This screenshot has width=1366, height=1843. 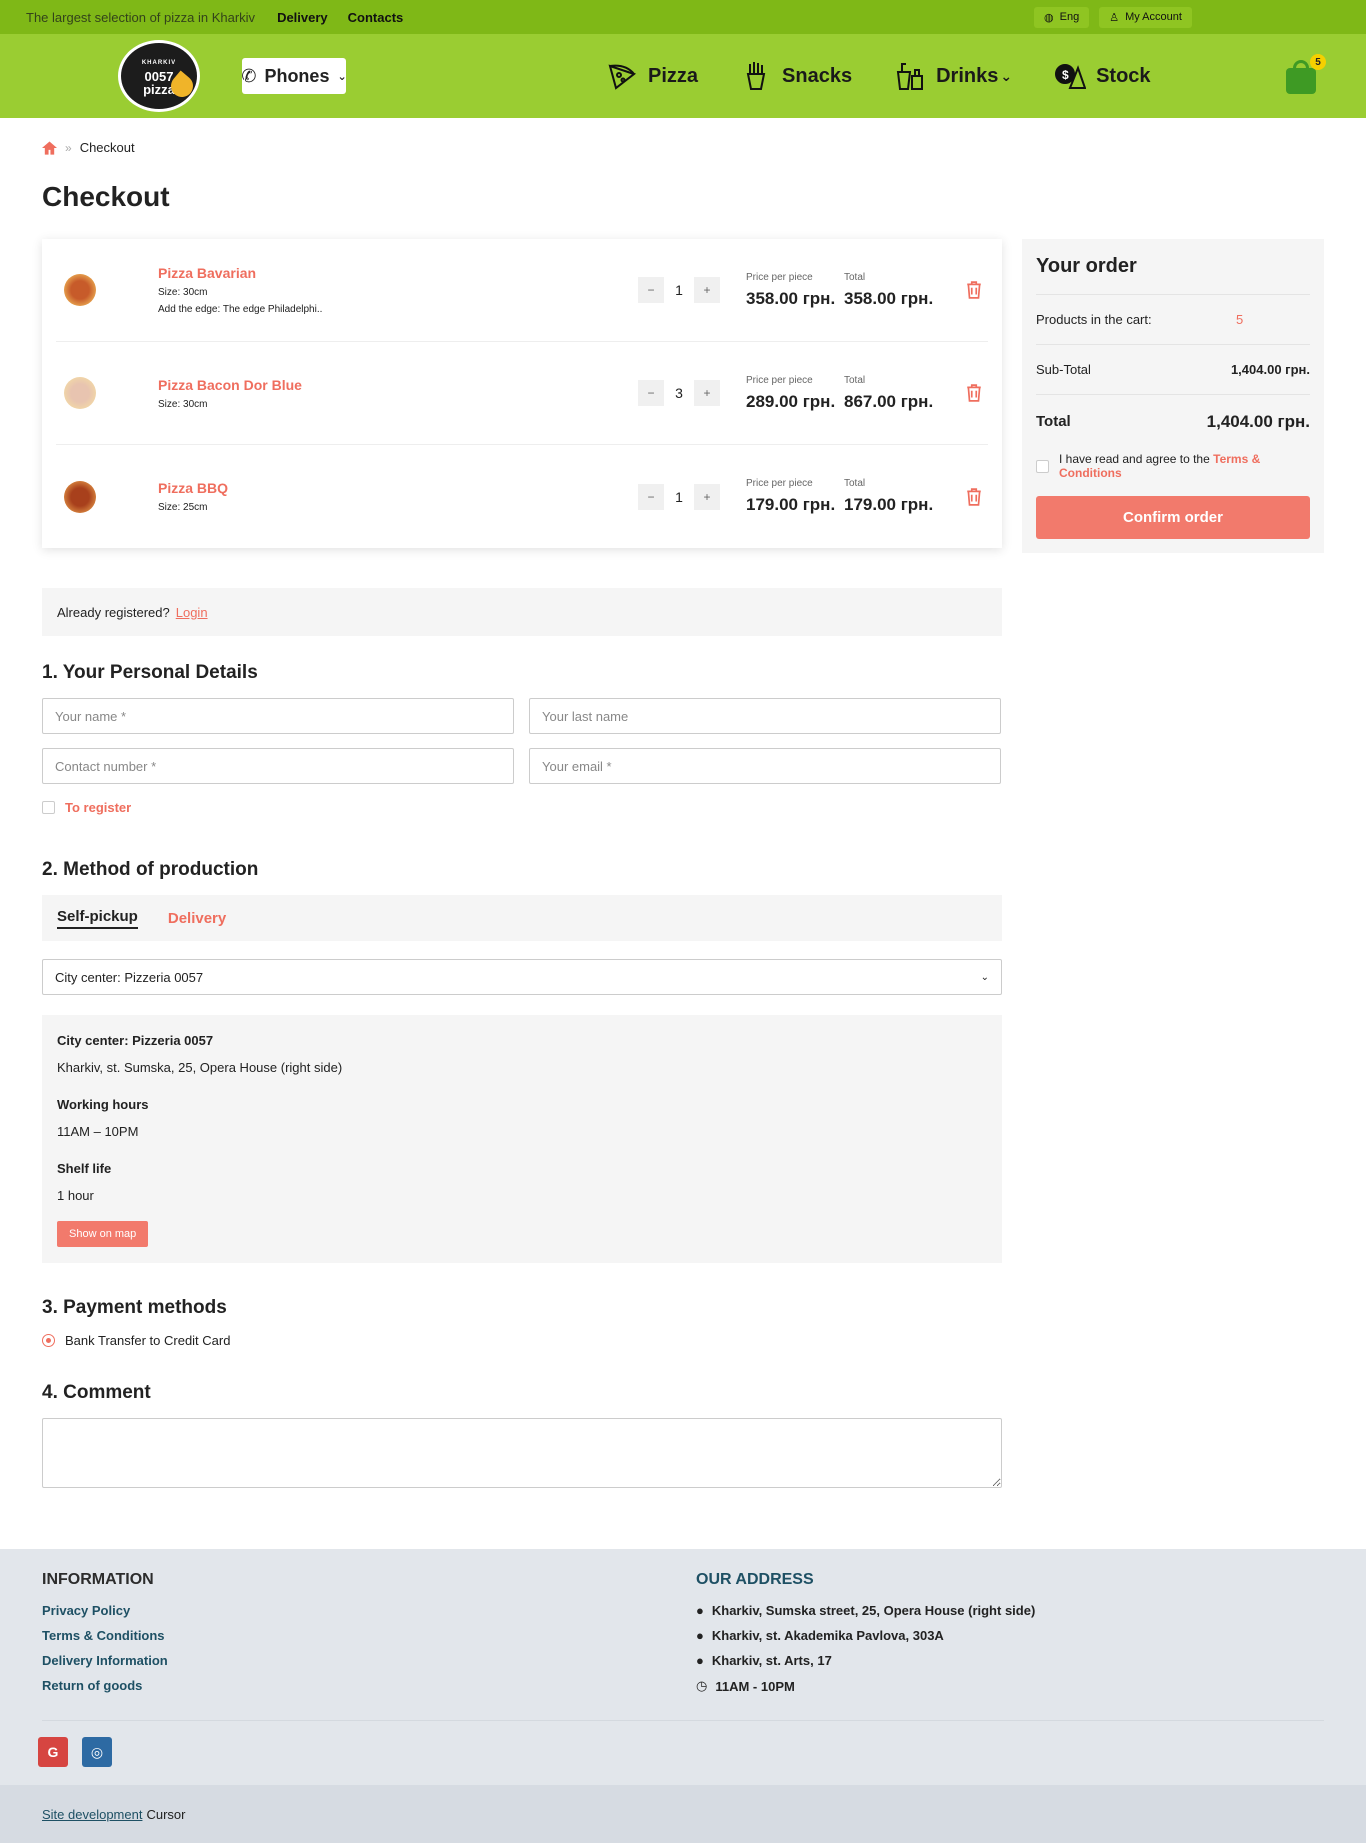 I want to click on chevron-down-icon: ⌄, so click(x=342, y=76).